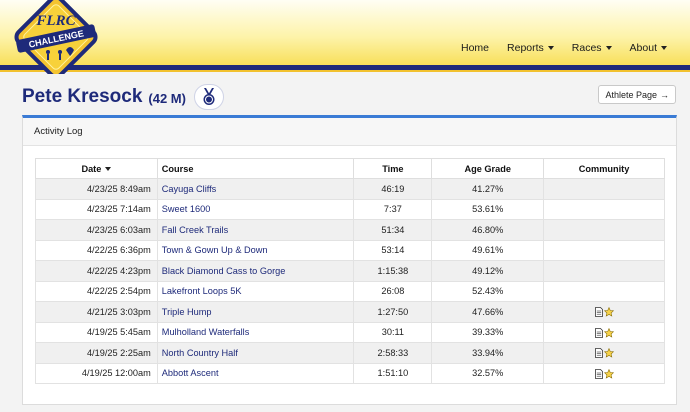 This screenshot has height=412, width=690. Describe the element at coordinates (96, 353) in the screenshot. I see `cell-date: 4/19/25 2:25am` at that location.